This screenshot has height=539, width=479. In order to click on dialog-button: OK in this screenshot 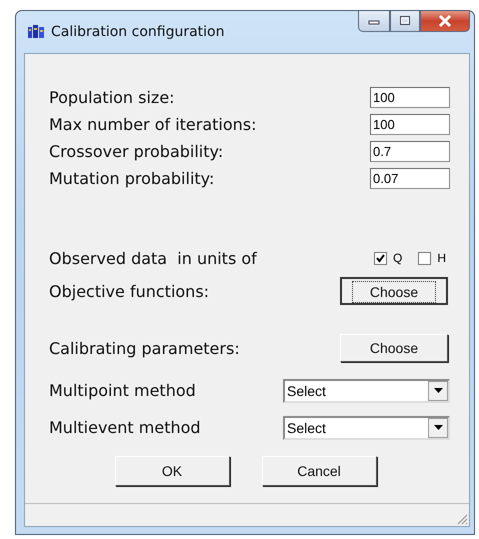, I will do `click(172, 471)`.